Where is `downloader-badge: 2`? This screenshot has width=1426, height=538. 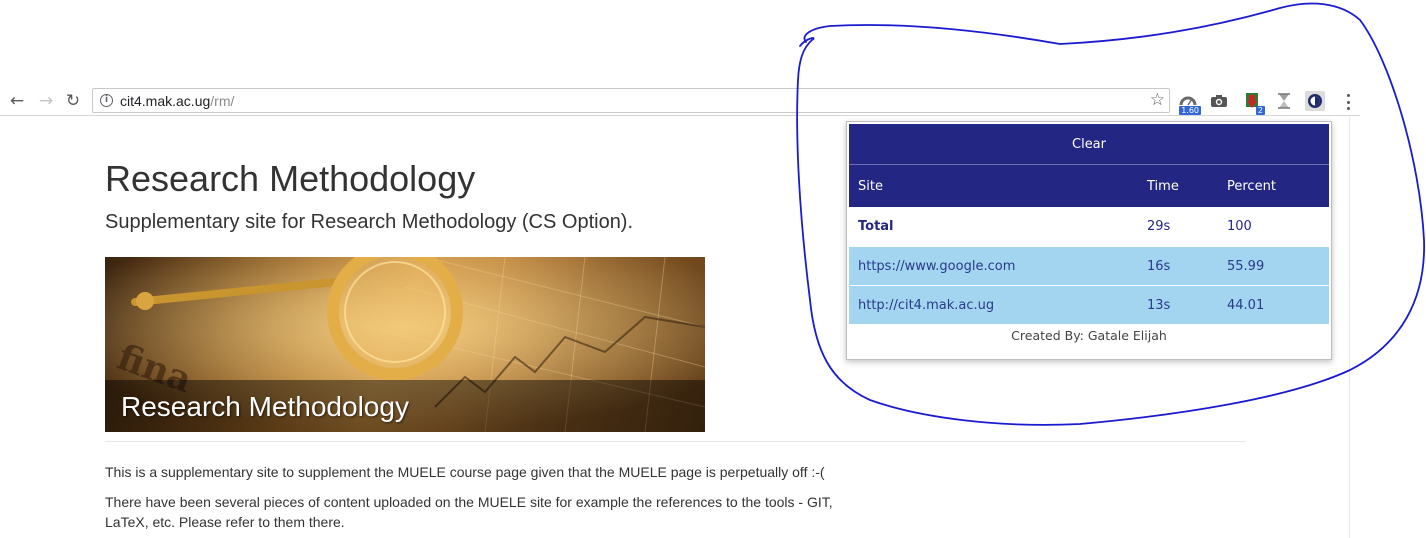
downloader-badge: 2 is located at coordinates (1260, 110).